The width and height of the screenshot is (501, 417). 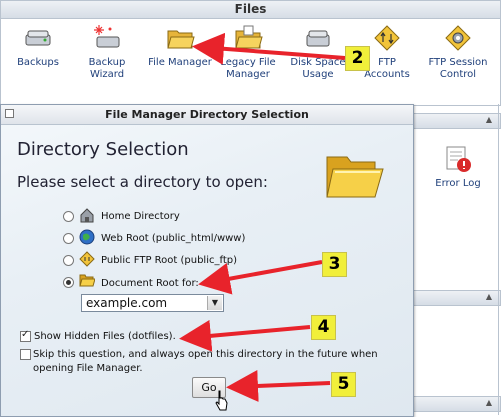 I want to click on error-log-label: Error Log, so click(x=458, y=183).